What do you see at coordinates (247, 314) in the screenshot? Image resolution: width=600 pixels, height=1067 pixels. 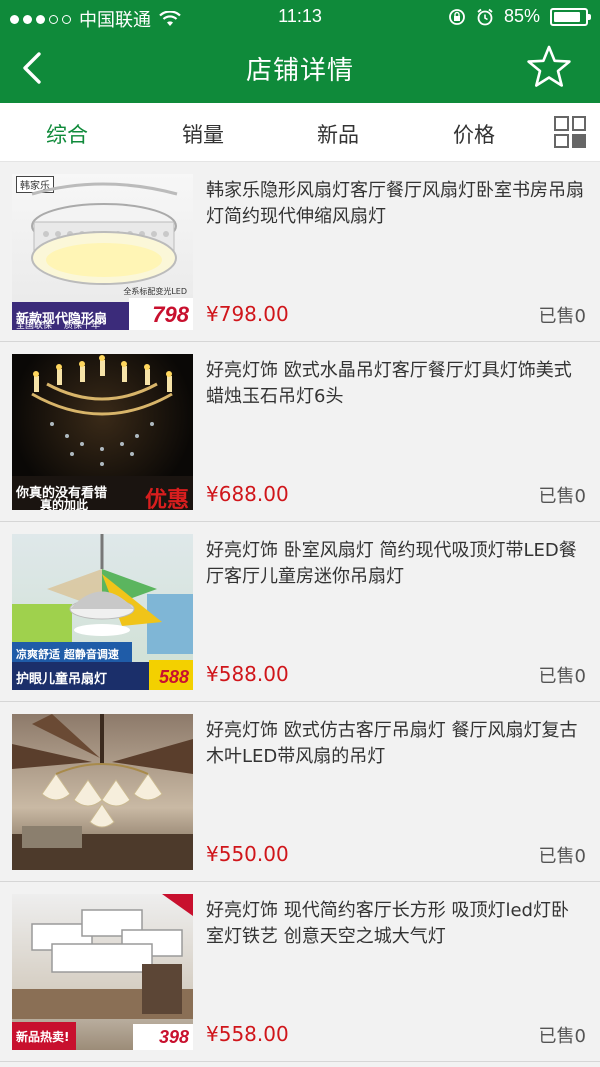 I see `product-price: ¥798.00` at bounding box center [247, 314].